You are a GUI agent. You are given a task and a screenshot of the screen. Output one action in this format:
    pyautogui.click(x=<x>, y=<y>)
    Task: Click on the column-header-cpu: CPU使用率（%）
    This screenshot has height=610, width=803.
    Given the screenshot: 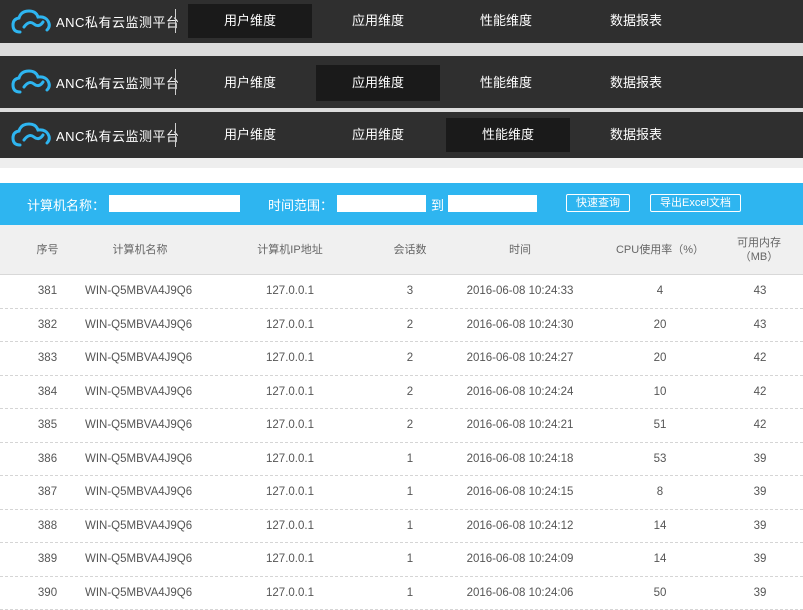 What is the action you would take?
    pyautogui.click(x=660, y=249)
    